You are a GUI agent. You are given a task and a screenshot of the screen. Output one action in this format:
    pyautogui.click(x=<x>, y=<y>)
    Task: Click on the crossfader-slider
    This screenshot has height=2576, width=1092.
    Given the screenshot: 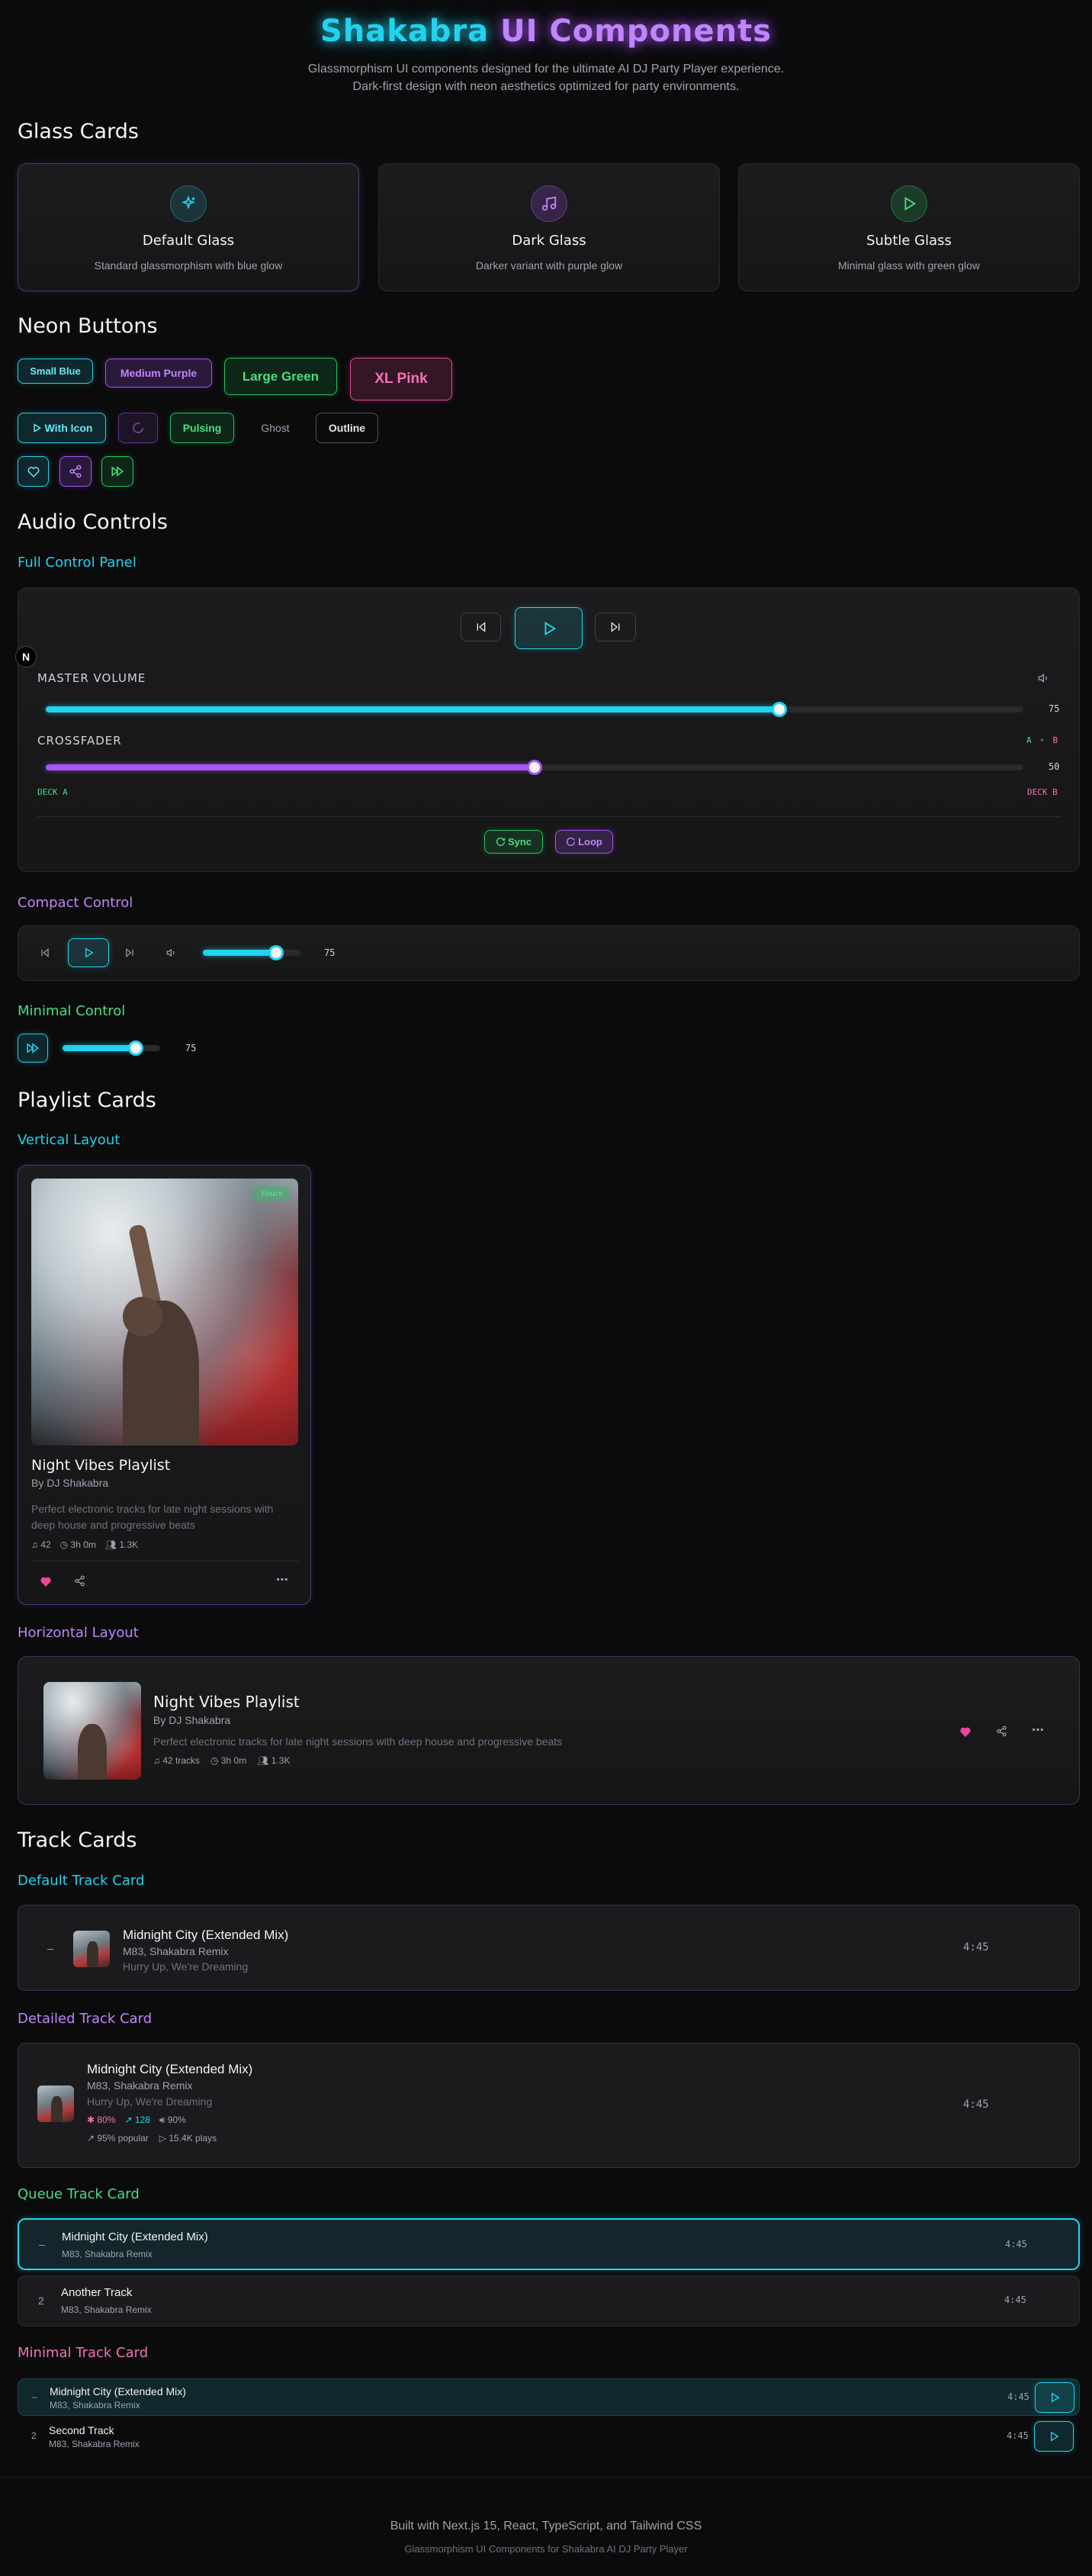 What is the action you would take?
    pyautogui.click(x=534, y=768)
    